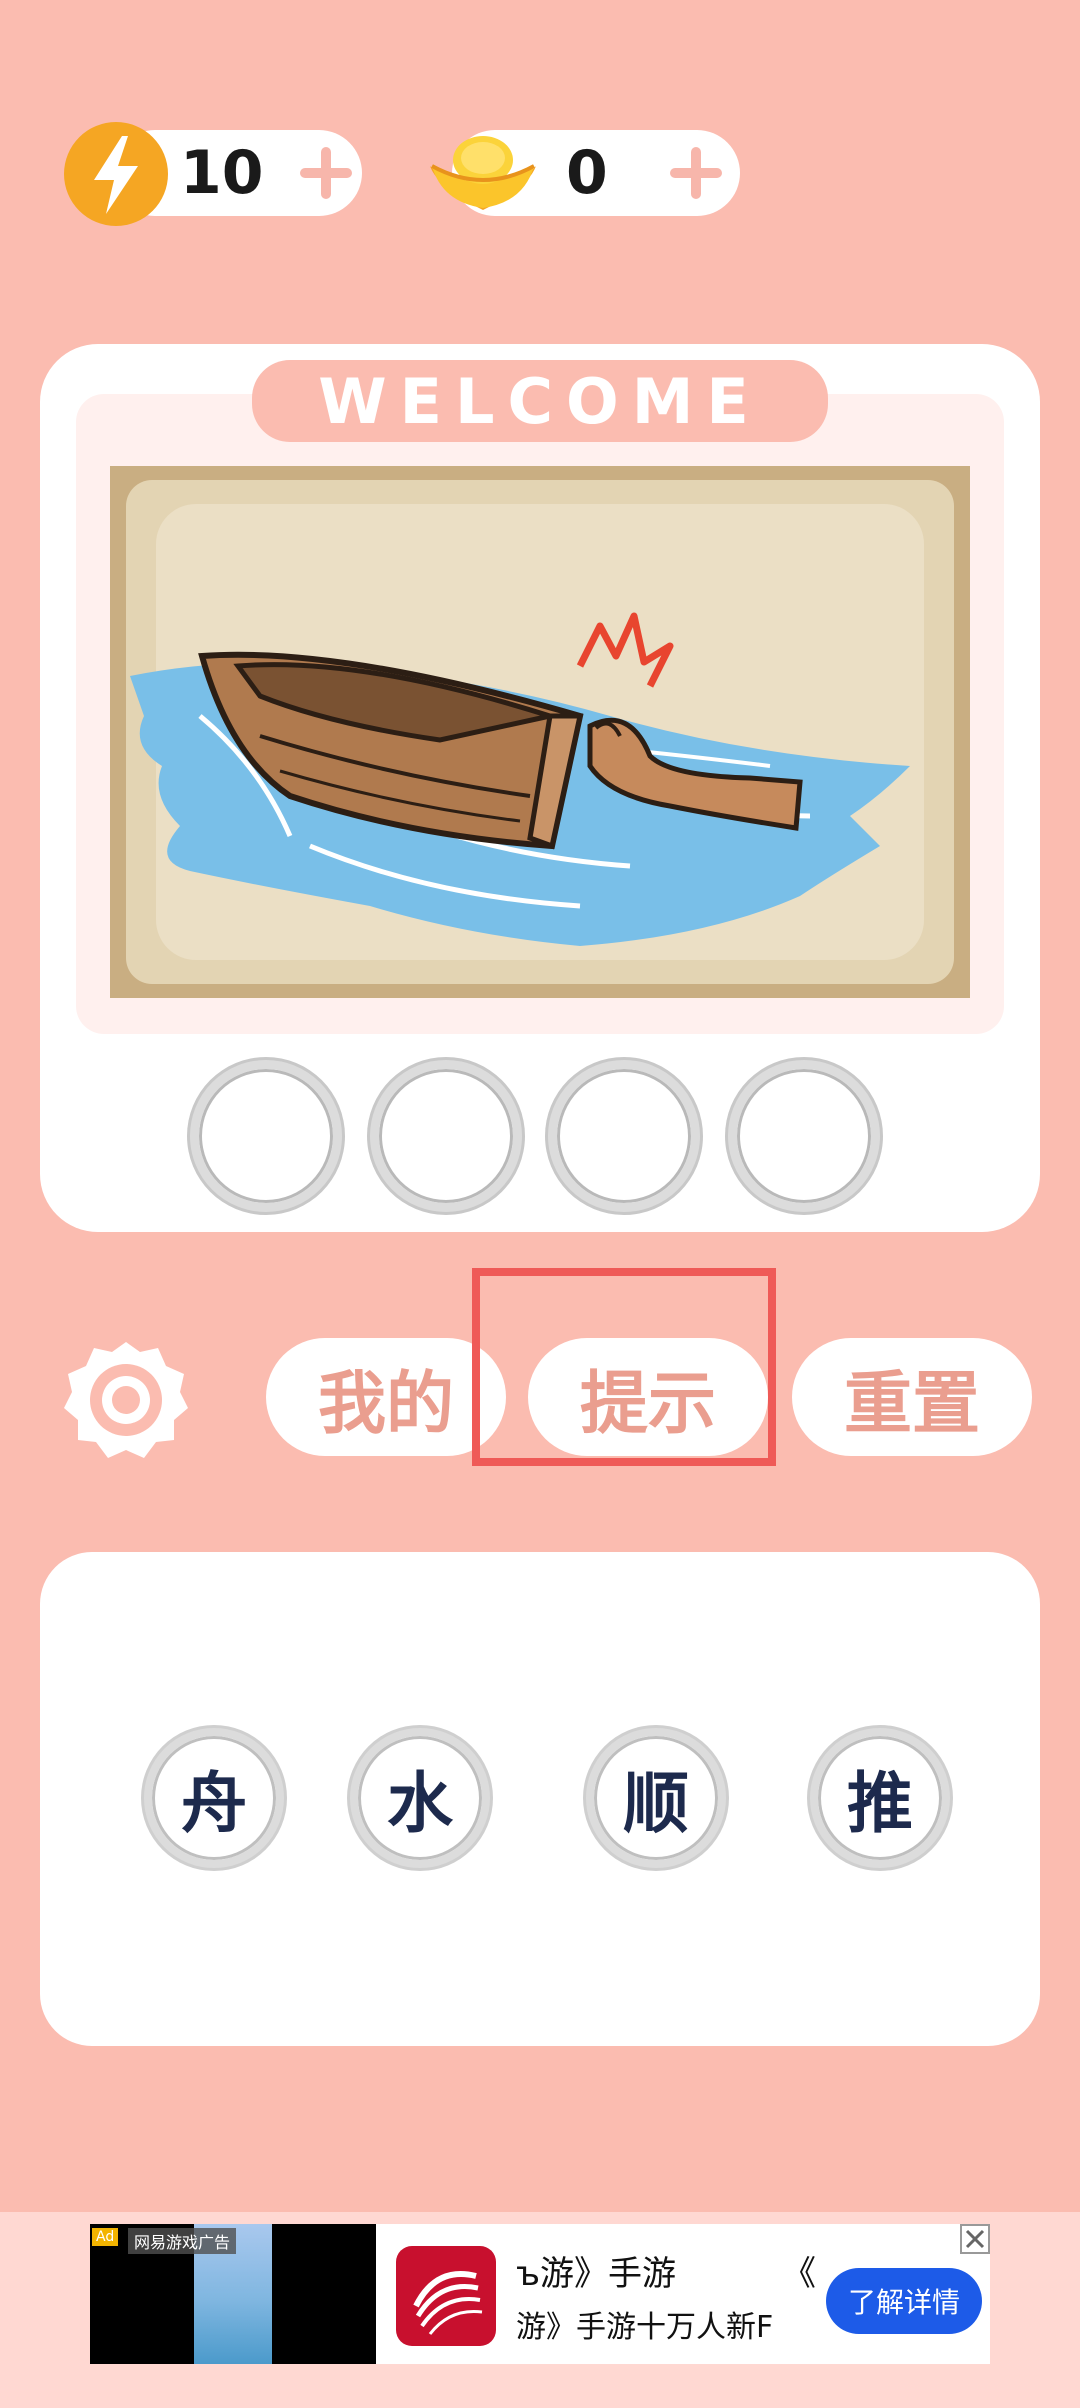 Image resolution: width=1080 pixels, height=2408 pixels. Describe the element at coordinates (587, 173) in the screenshot. I see `gold-count: 0` at that location.